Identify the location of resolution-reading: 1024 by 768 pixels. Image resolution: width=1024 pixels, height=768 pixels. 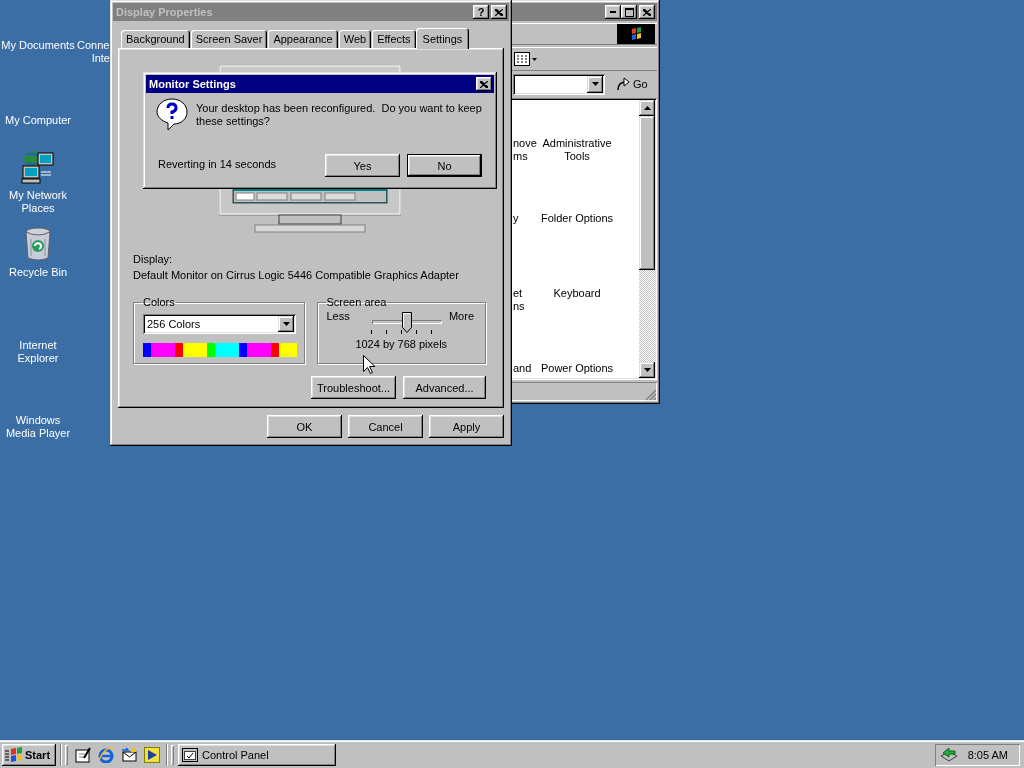
(401, 344).